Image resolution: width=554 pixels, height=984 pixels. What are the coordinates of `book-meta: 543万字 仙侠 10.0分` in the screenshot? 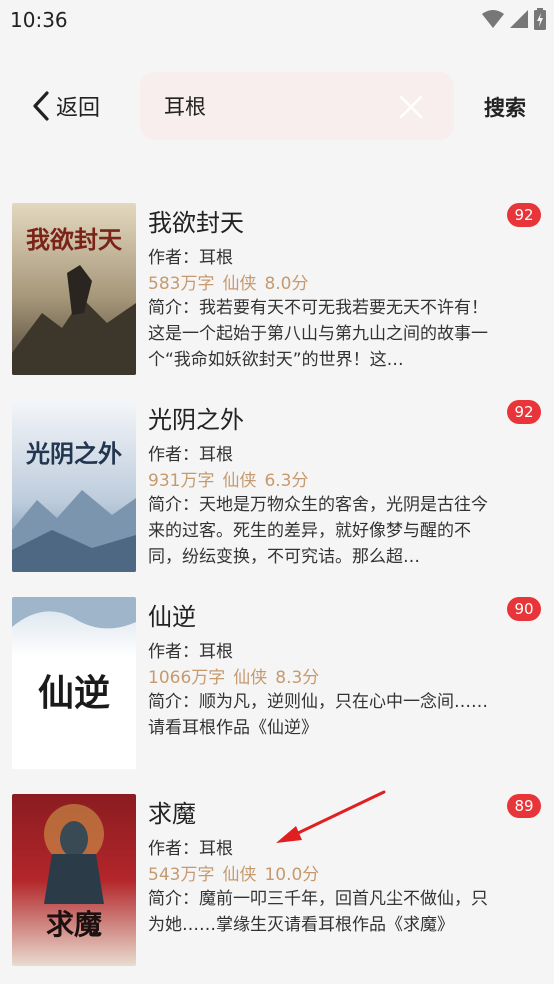 It's located at (233, 872).